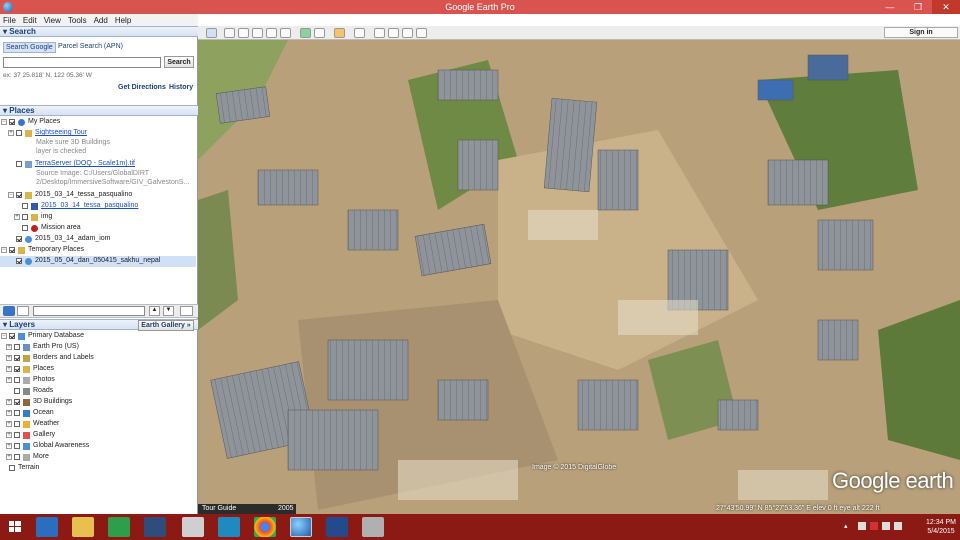  Describe the element at coordinates (181, 87) in the screenshot. I see `history-link: History` at that location.